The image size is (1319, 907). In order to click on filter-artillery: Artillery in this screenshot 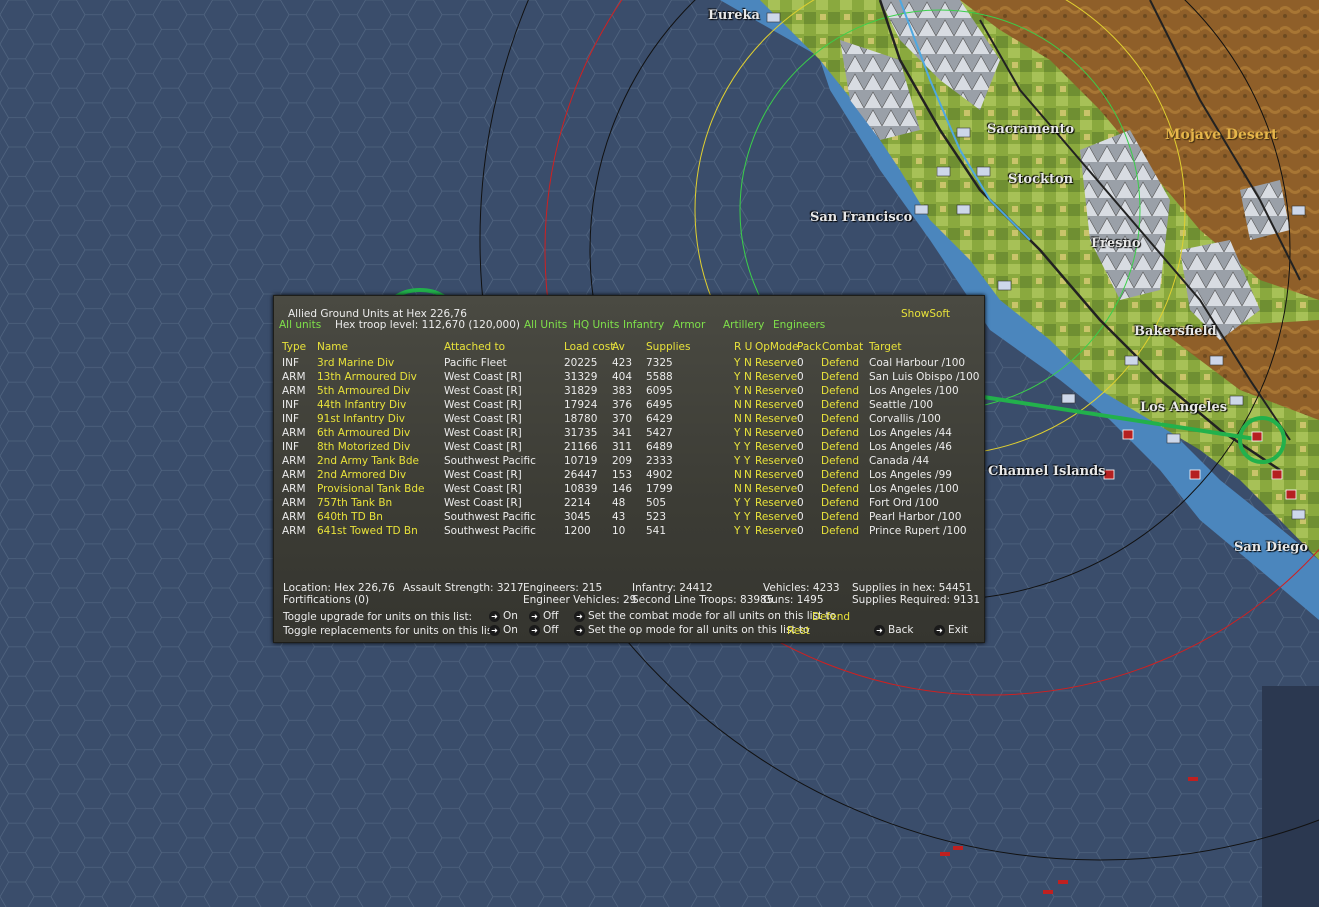, I will do `click(743, 325)`.